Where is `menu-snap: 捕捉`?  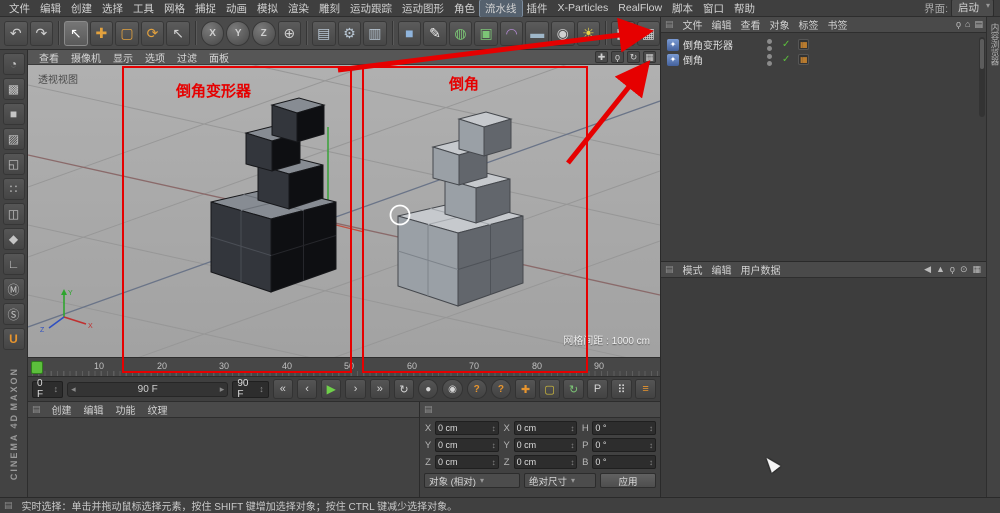 menu-snap: 捕捉 is located at coordinates (205, 8).